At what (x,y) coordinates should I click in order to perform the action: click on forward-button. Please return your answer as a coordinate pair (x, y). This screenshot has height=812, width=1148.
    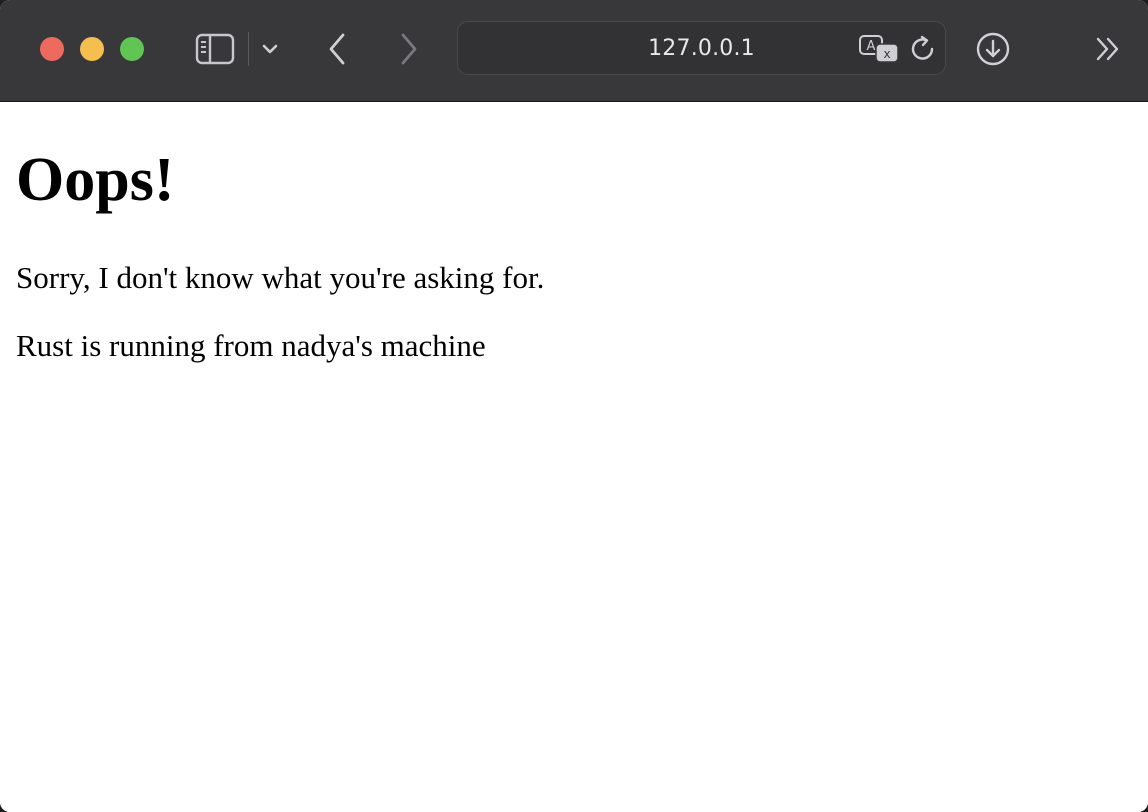
    Looking at the image, I should click on (409, 49).